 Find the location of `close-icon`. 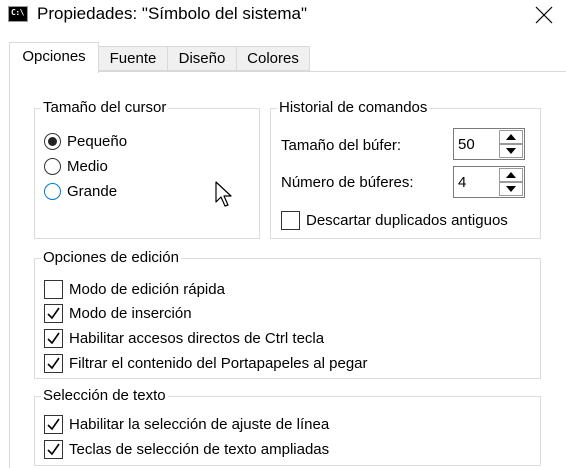

close-icon is located at coordinates (544, 15).